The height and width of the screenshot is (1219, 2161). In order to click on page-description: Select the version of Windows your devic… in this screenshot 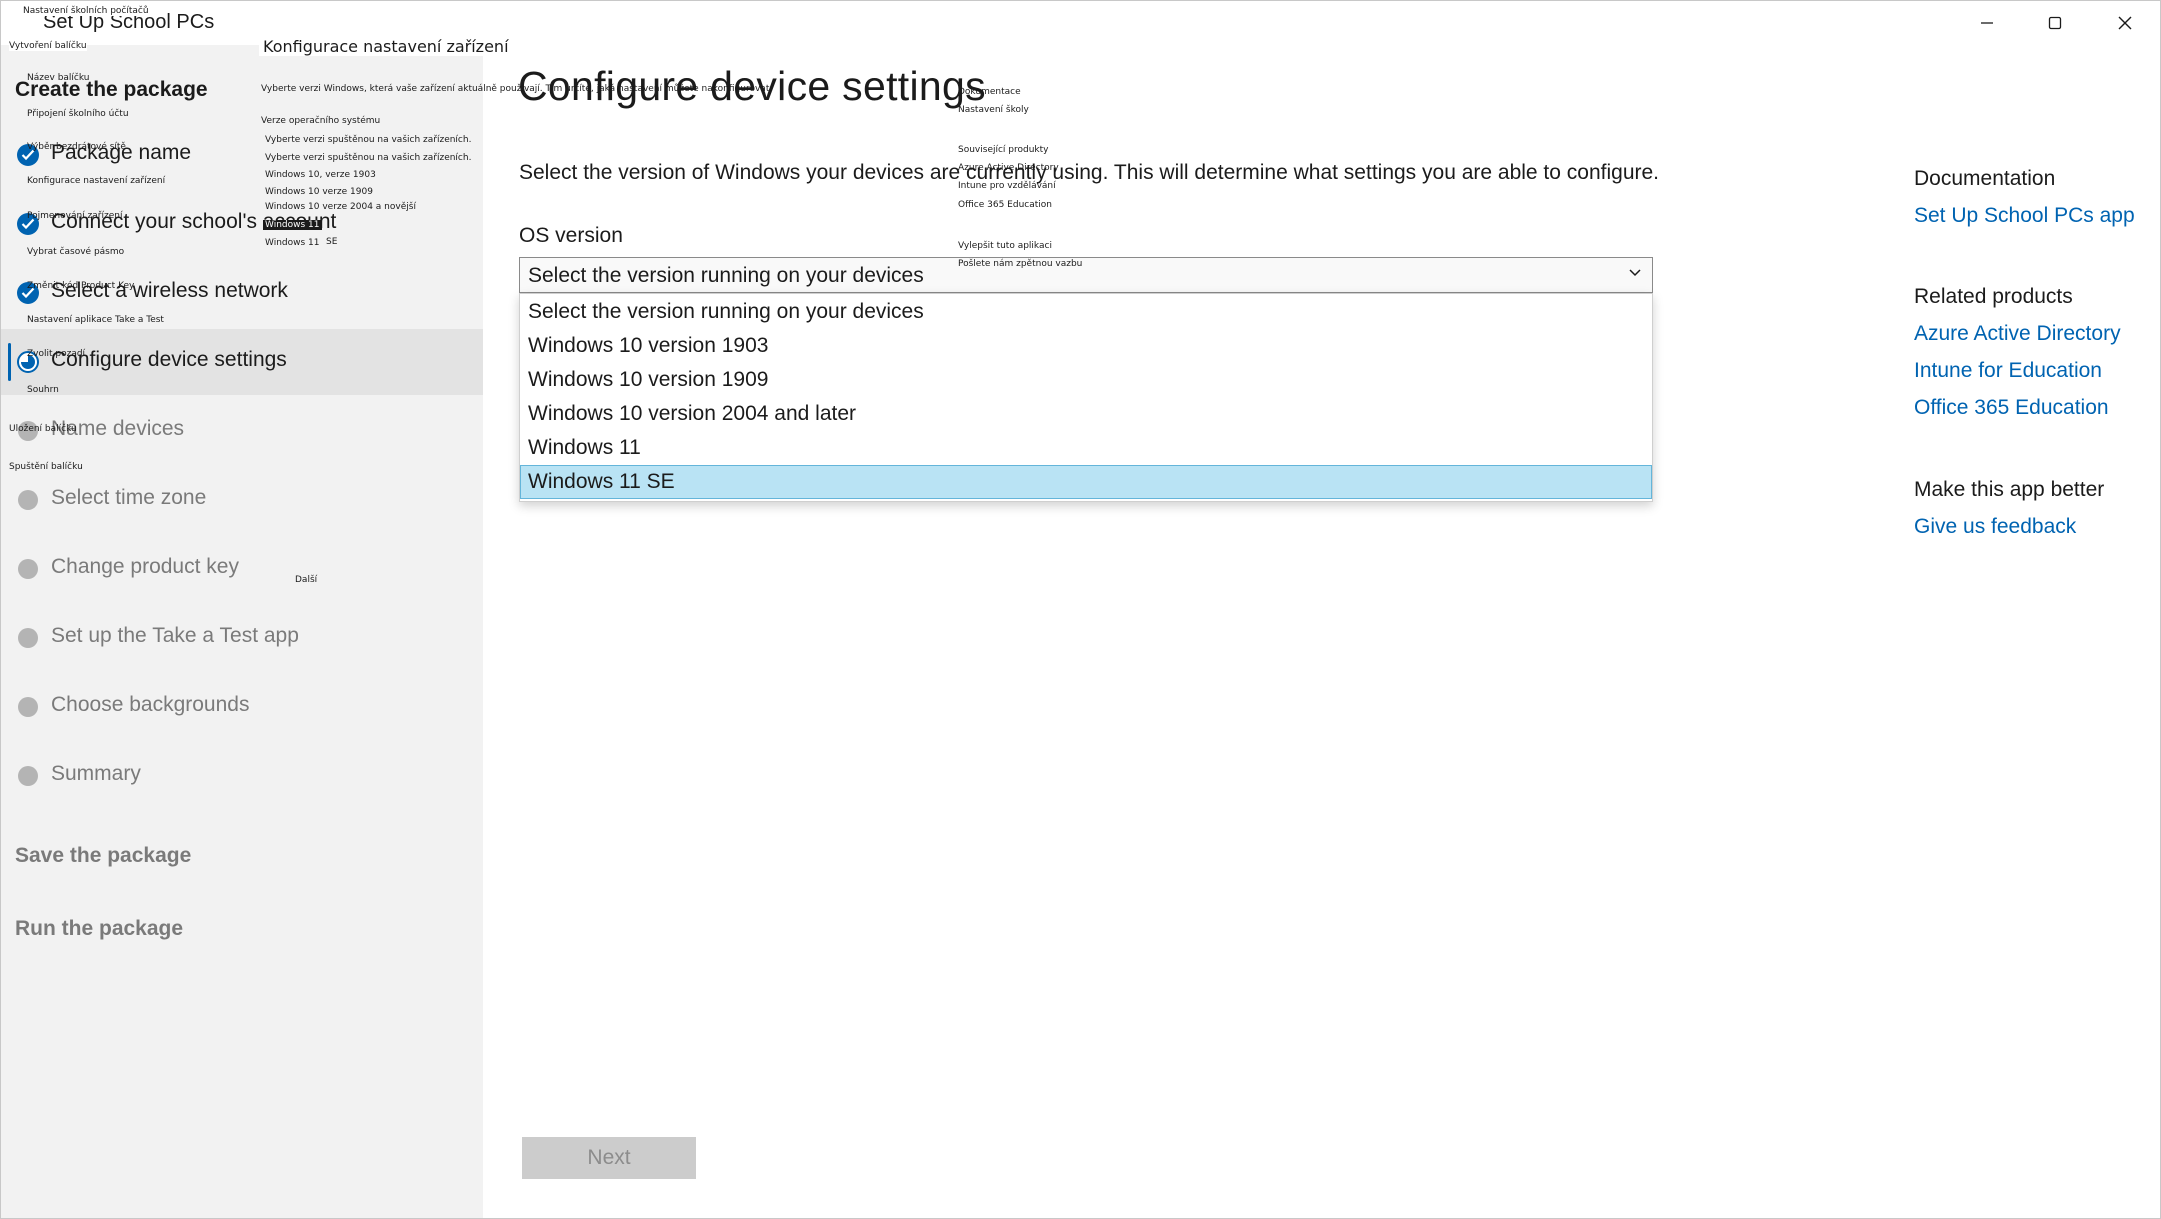, I will do `click(1089, 172)`.